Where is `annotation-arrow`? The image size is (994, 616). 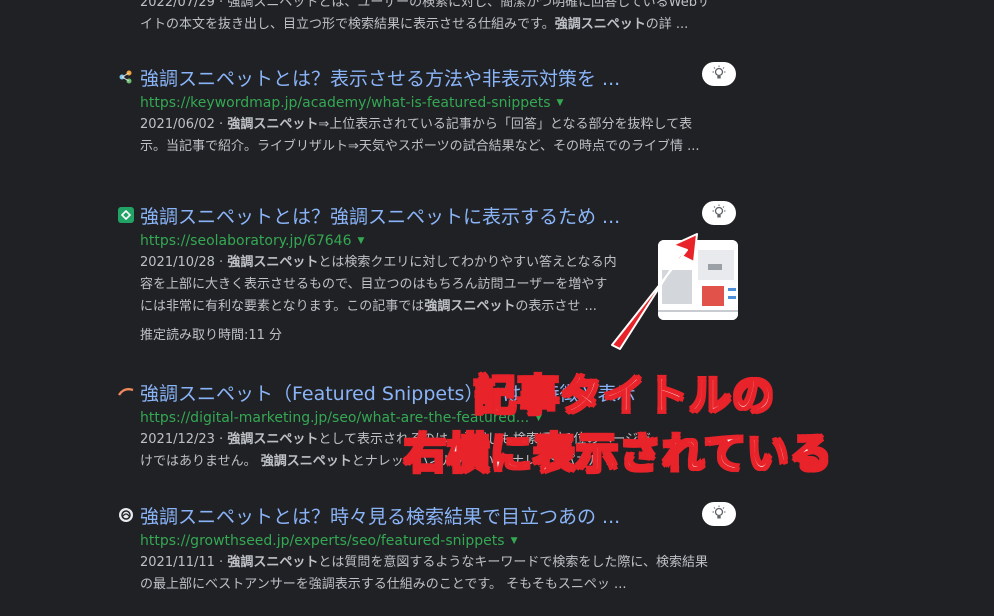 annotation-arrow is located at coordinates (654, 291).